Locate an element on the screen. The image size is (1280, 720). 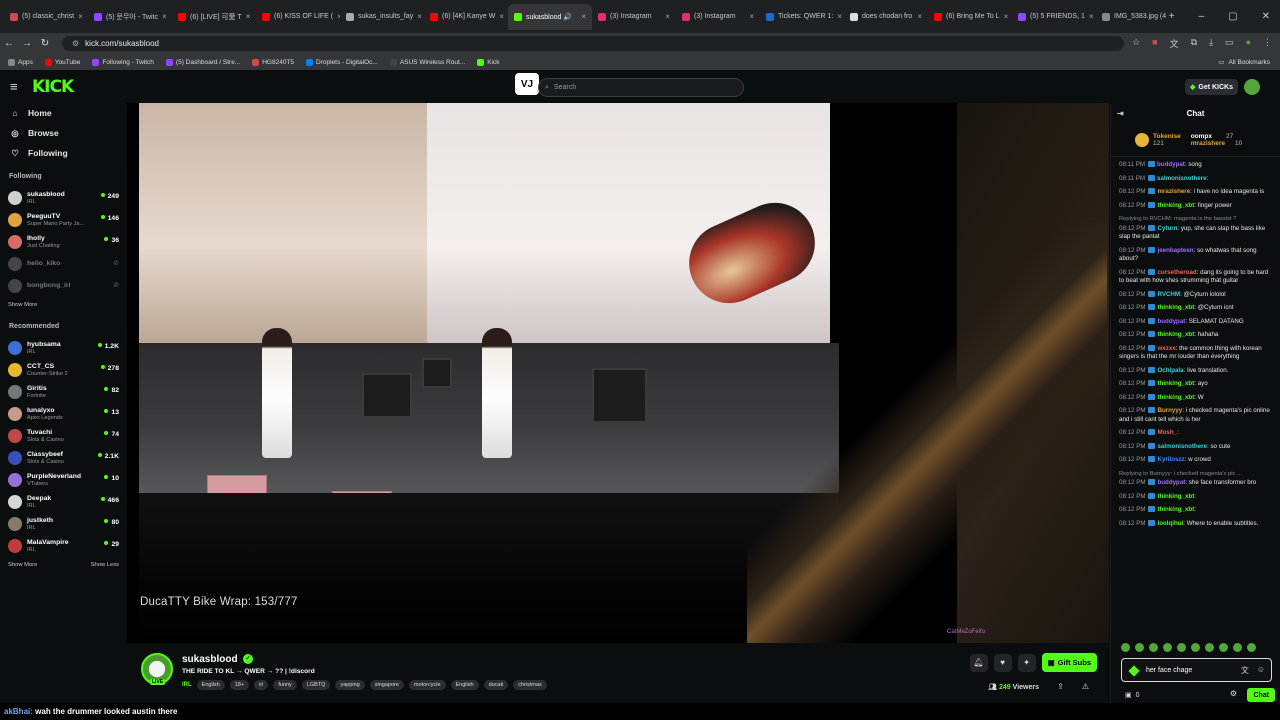
maximize-icon: ▢ is located at coordinates (1232, 16).